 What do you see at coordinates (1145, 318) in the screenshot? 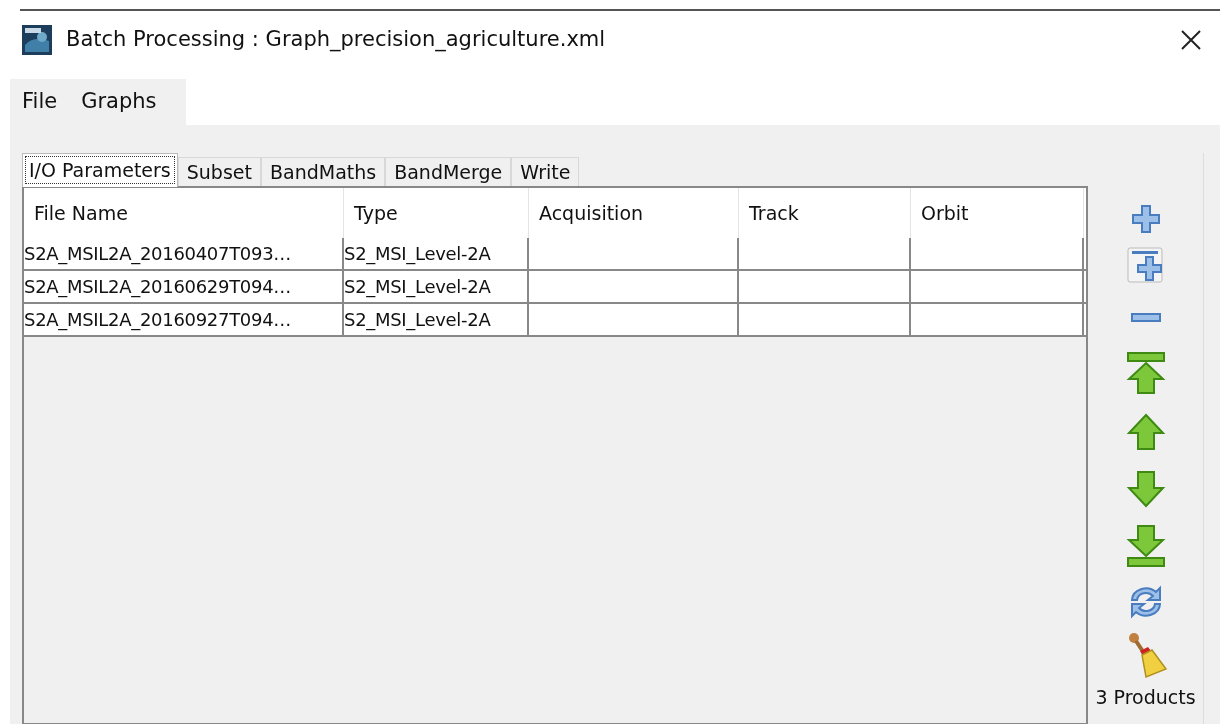
I see `remove-icon` at bounding box center [1145, 318].